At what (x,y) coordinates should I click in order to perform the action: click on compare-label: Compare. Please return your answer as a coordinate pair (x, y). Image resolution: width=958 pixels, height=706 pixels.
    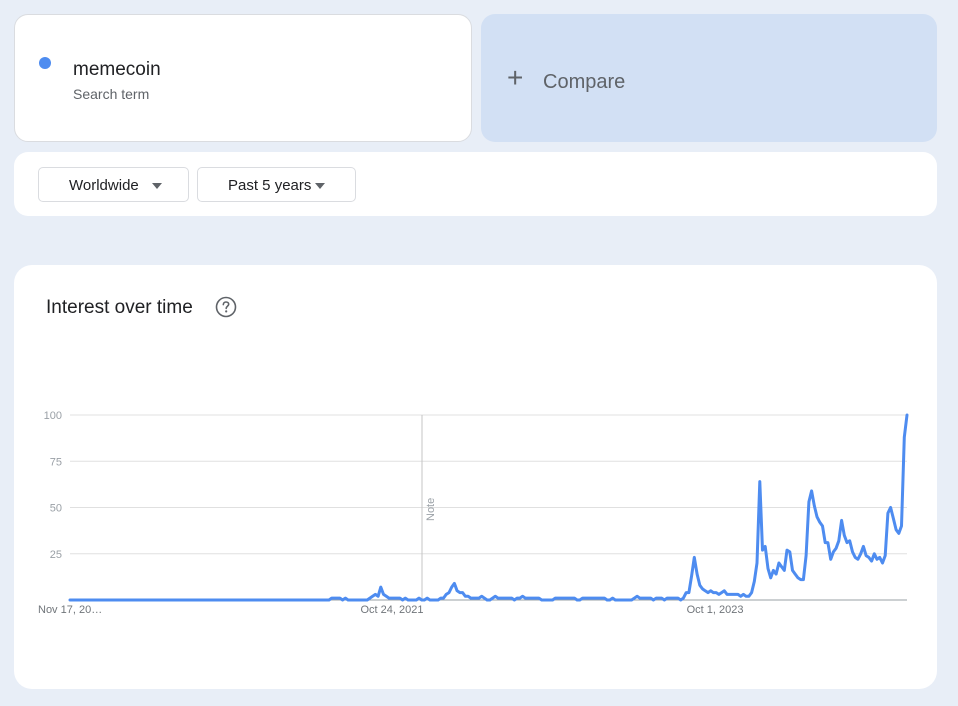
    Looking at the image, I should click on (584, 82).